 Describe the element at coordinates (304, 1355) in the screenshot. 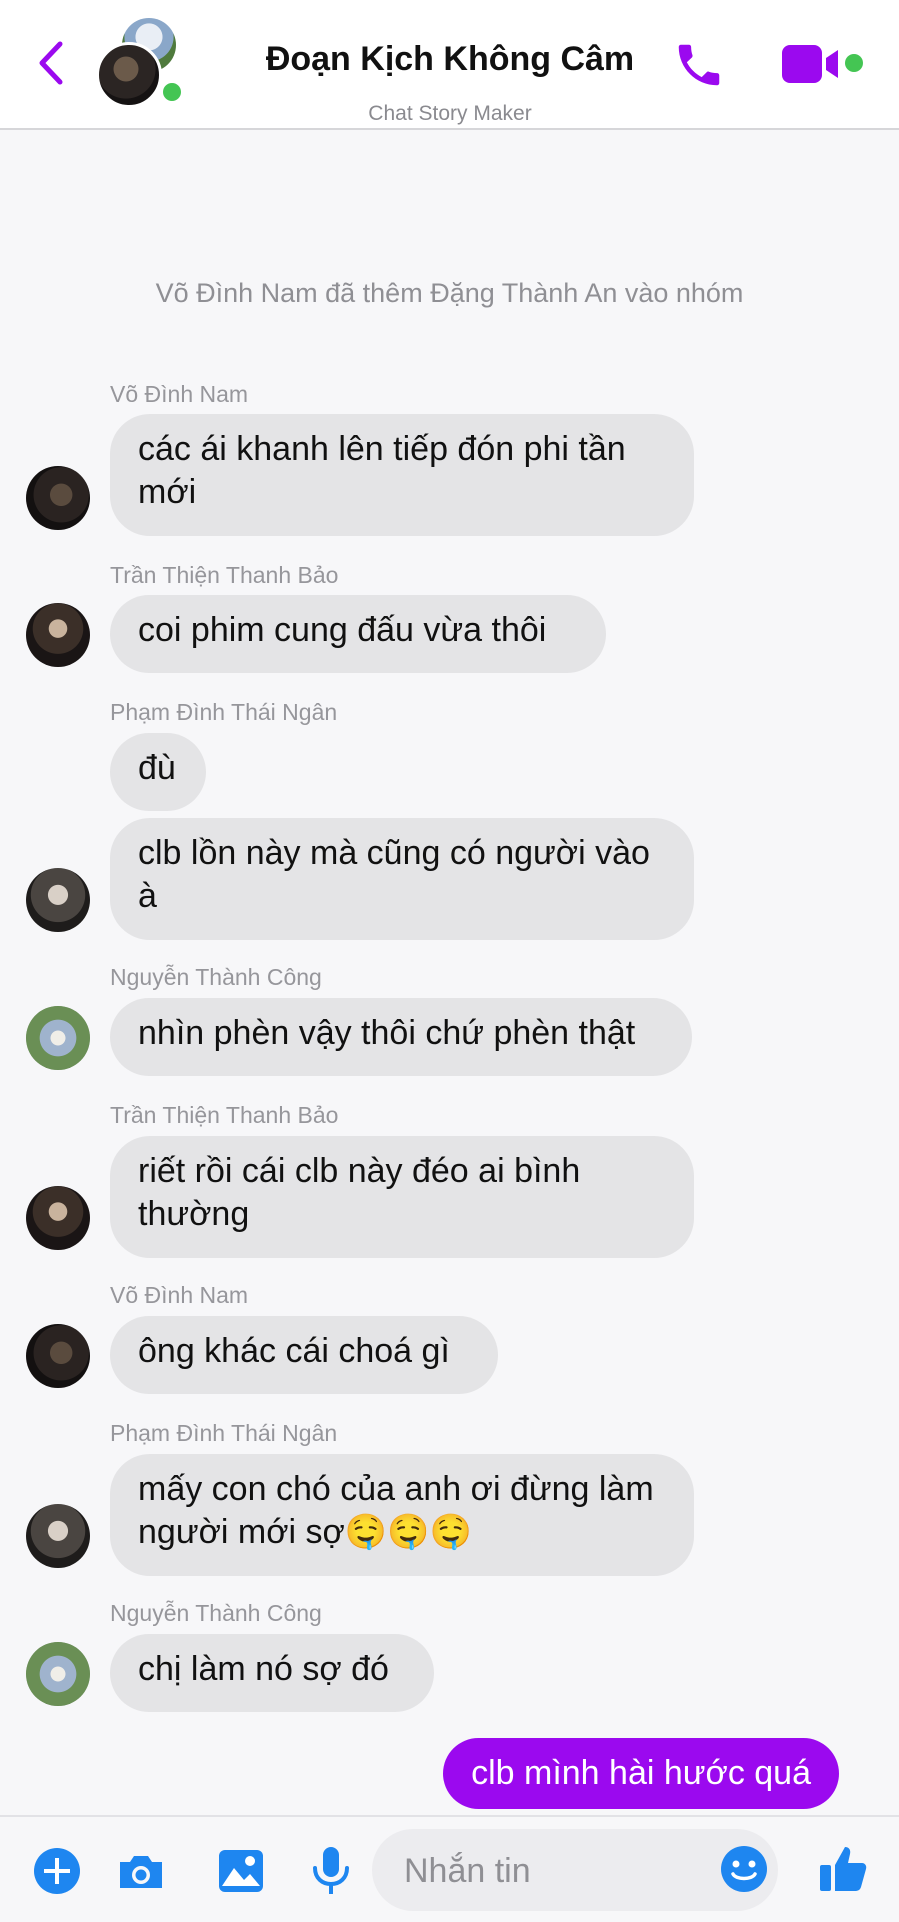

I see `message-bubble: ông khác cái choá gì` at that location.